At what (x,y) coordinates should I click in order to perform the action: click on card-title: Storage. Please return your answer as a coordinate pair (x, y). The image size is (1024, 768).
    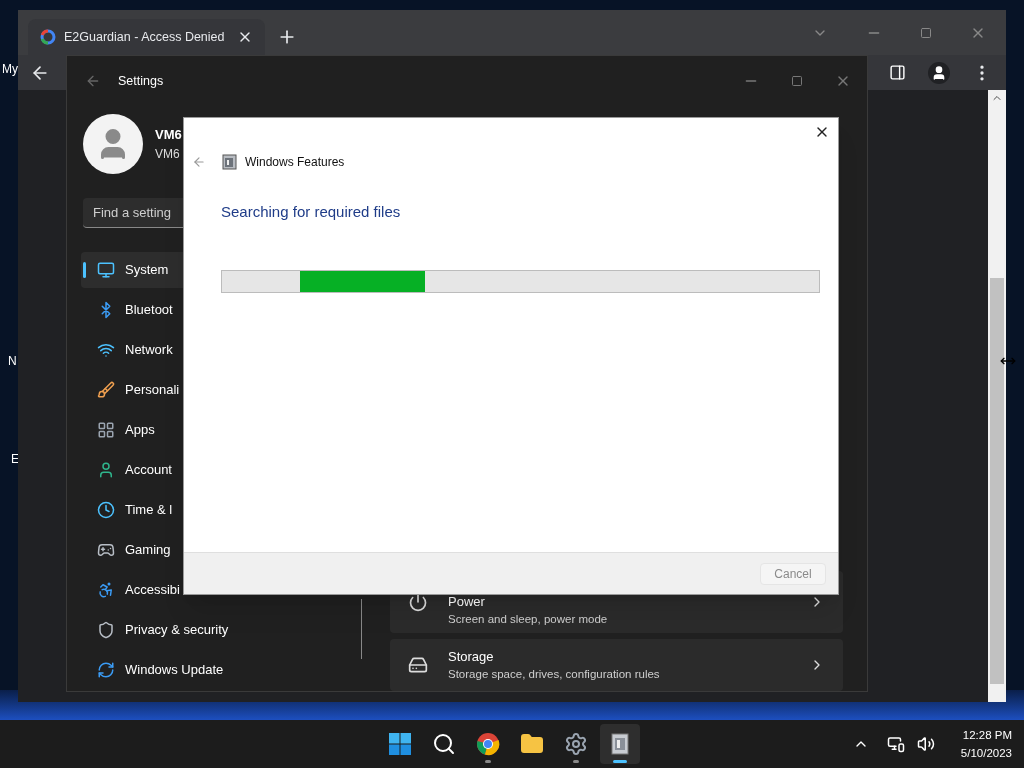
    Looking at the image, I should click on (471, 656).